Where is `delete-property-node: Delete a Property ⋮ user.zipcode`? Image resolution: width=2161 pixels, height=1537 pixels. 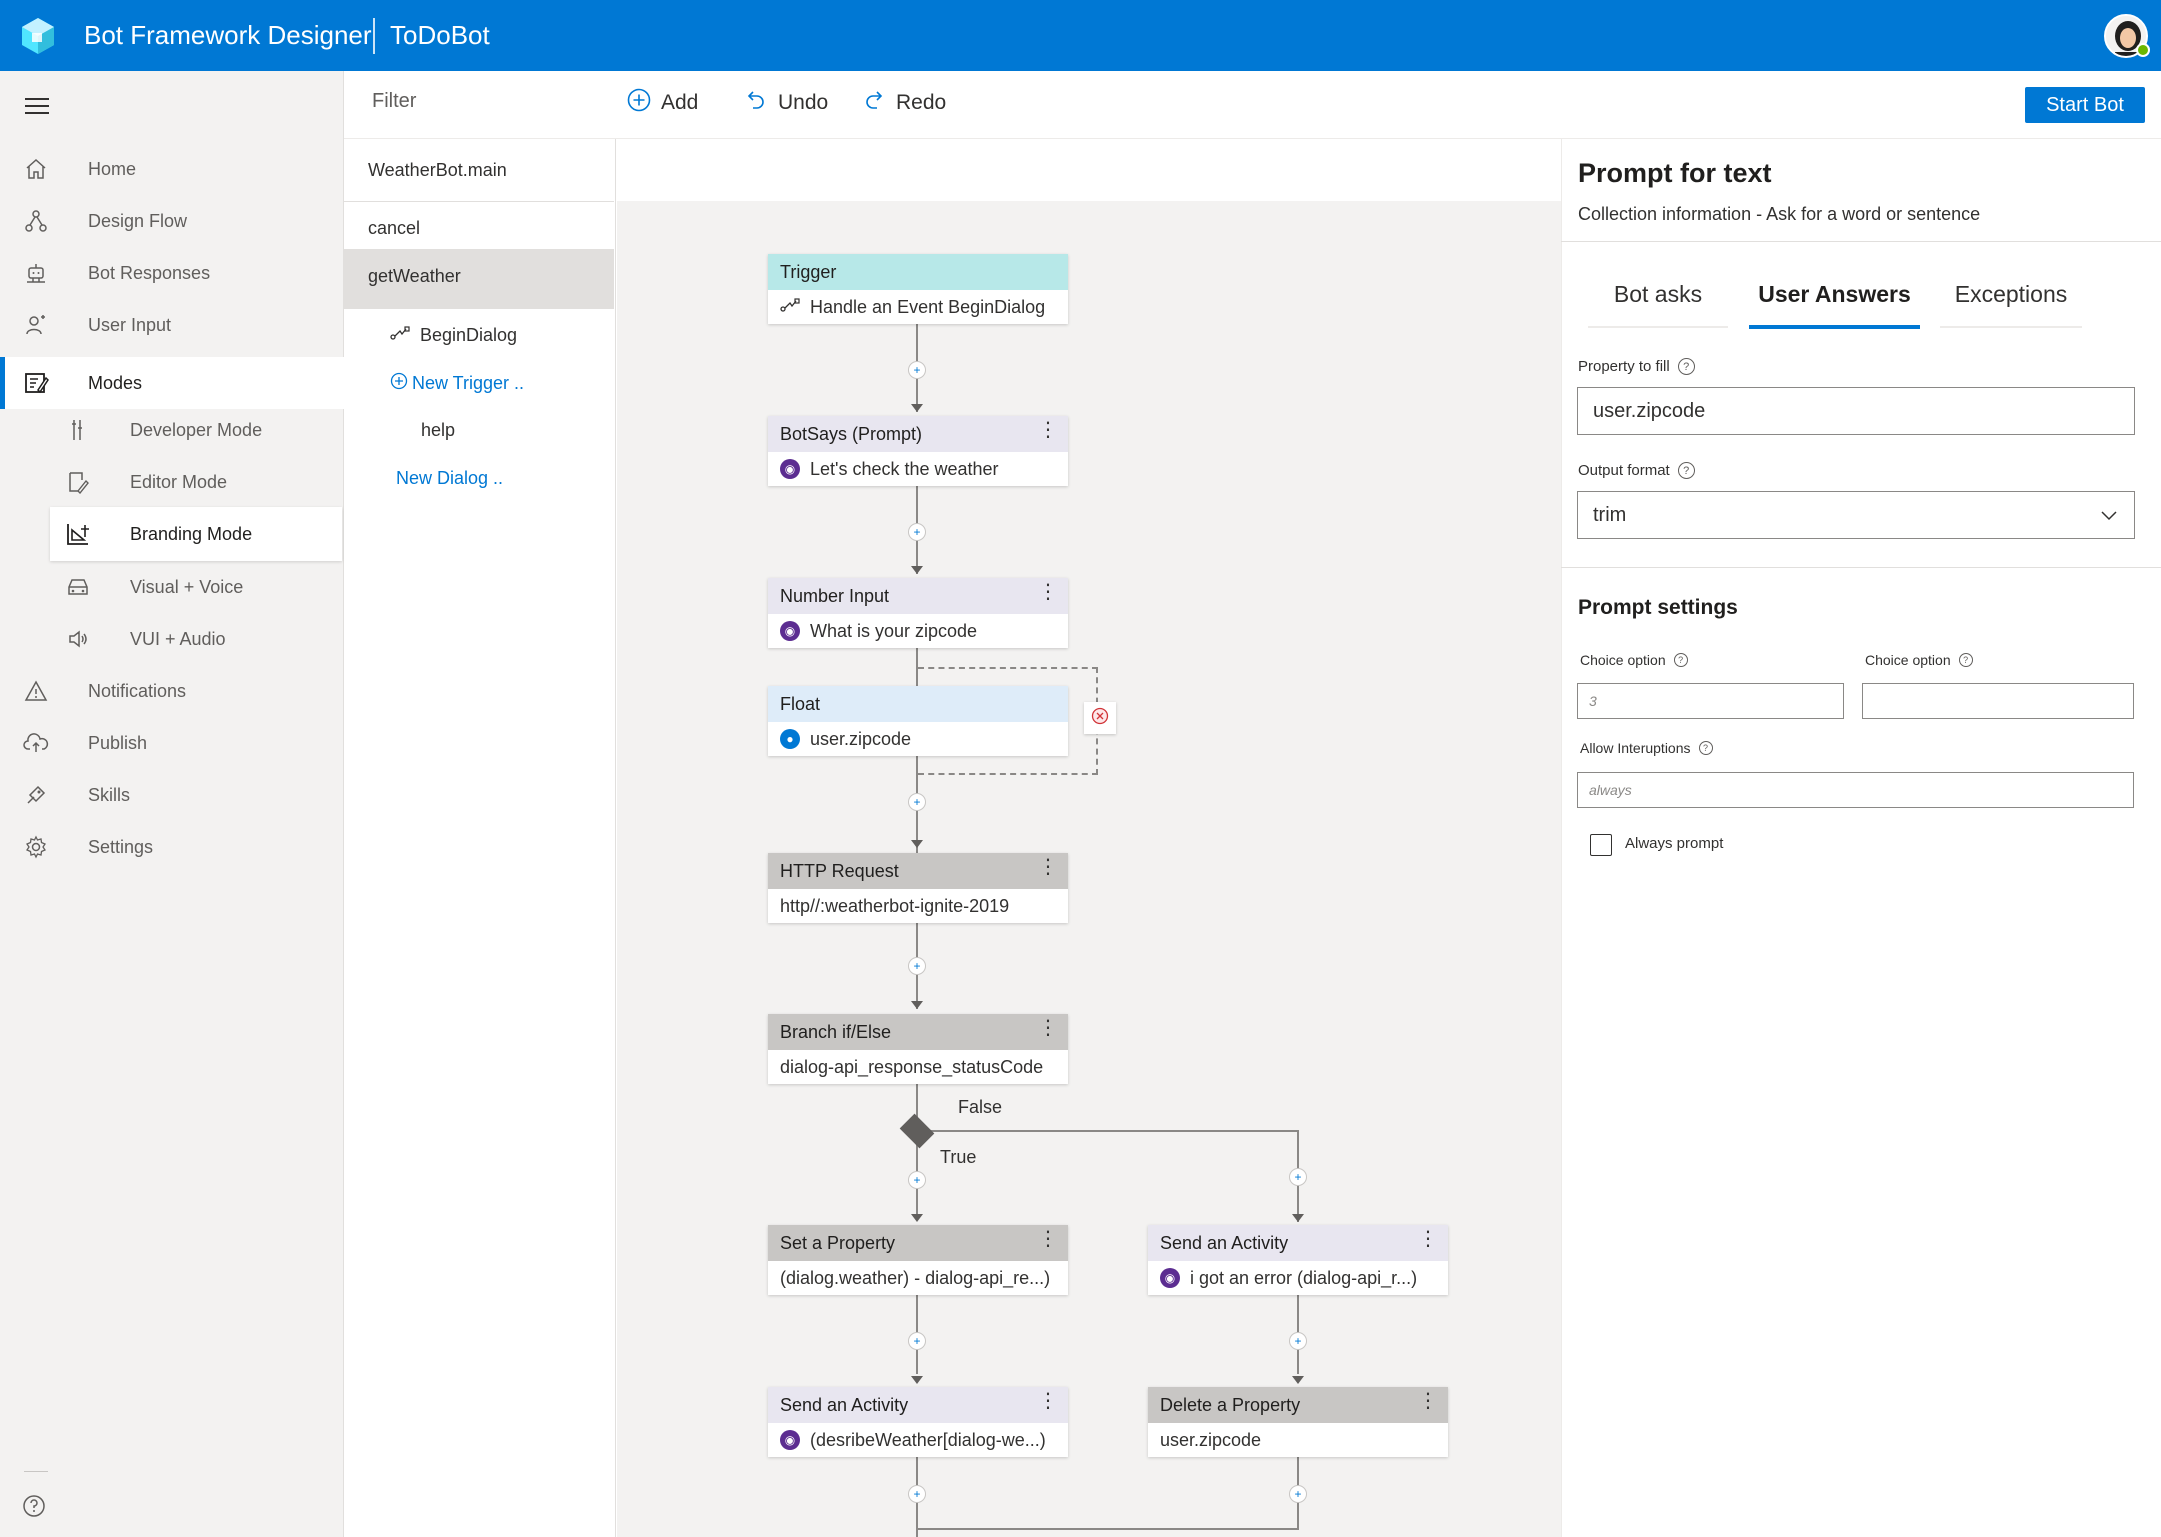
delete-property-node: Delete a Property ⋮ user.zipcode is located at coordinates (1298, 1422).